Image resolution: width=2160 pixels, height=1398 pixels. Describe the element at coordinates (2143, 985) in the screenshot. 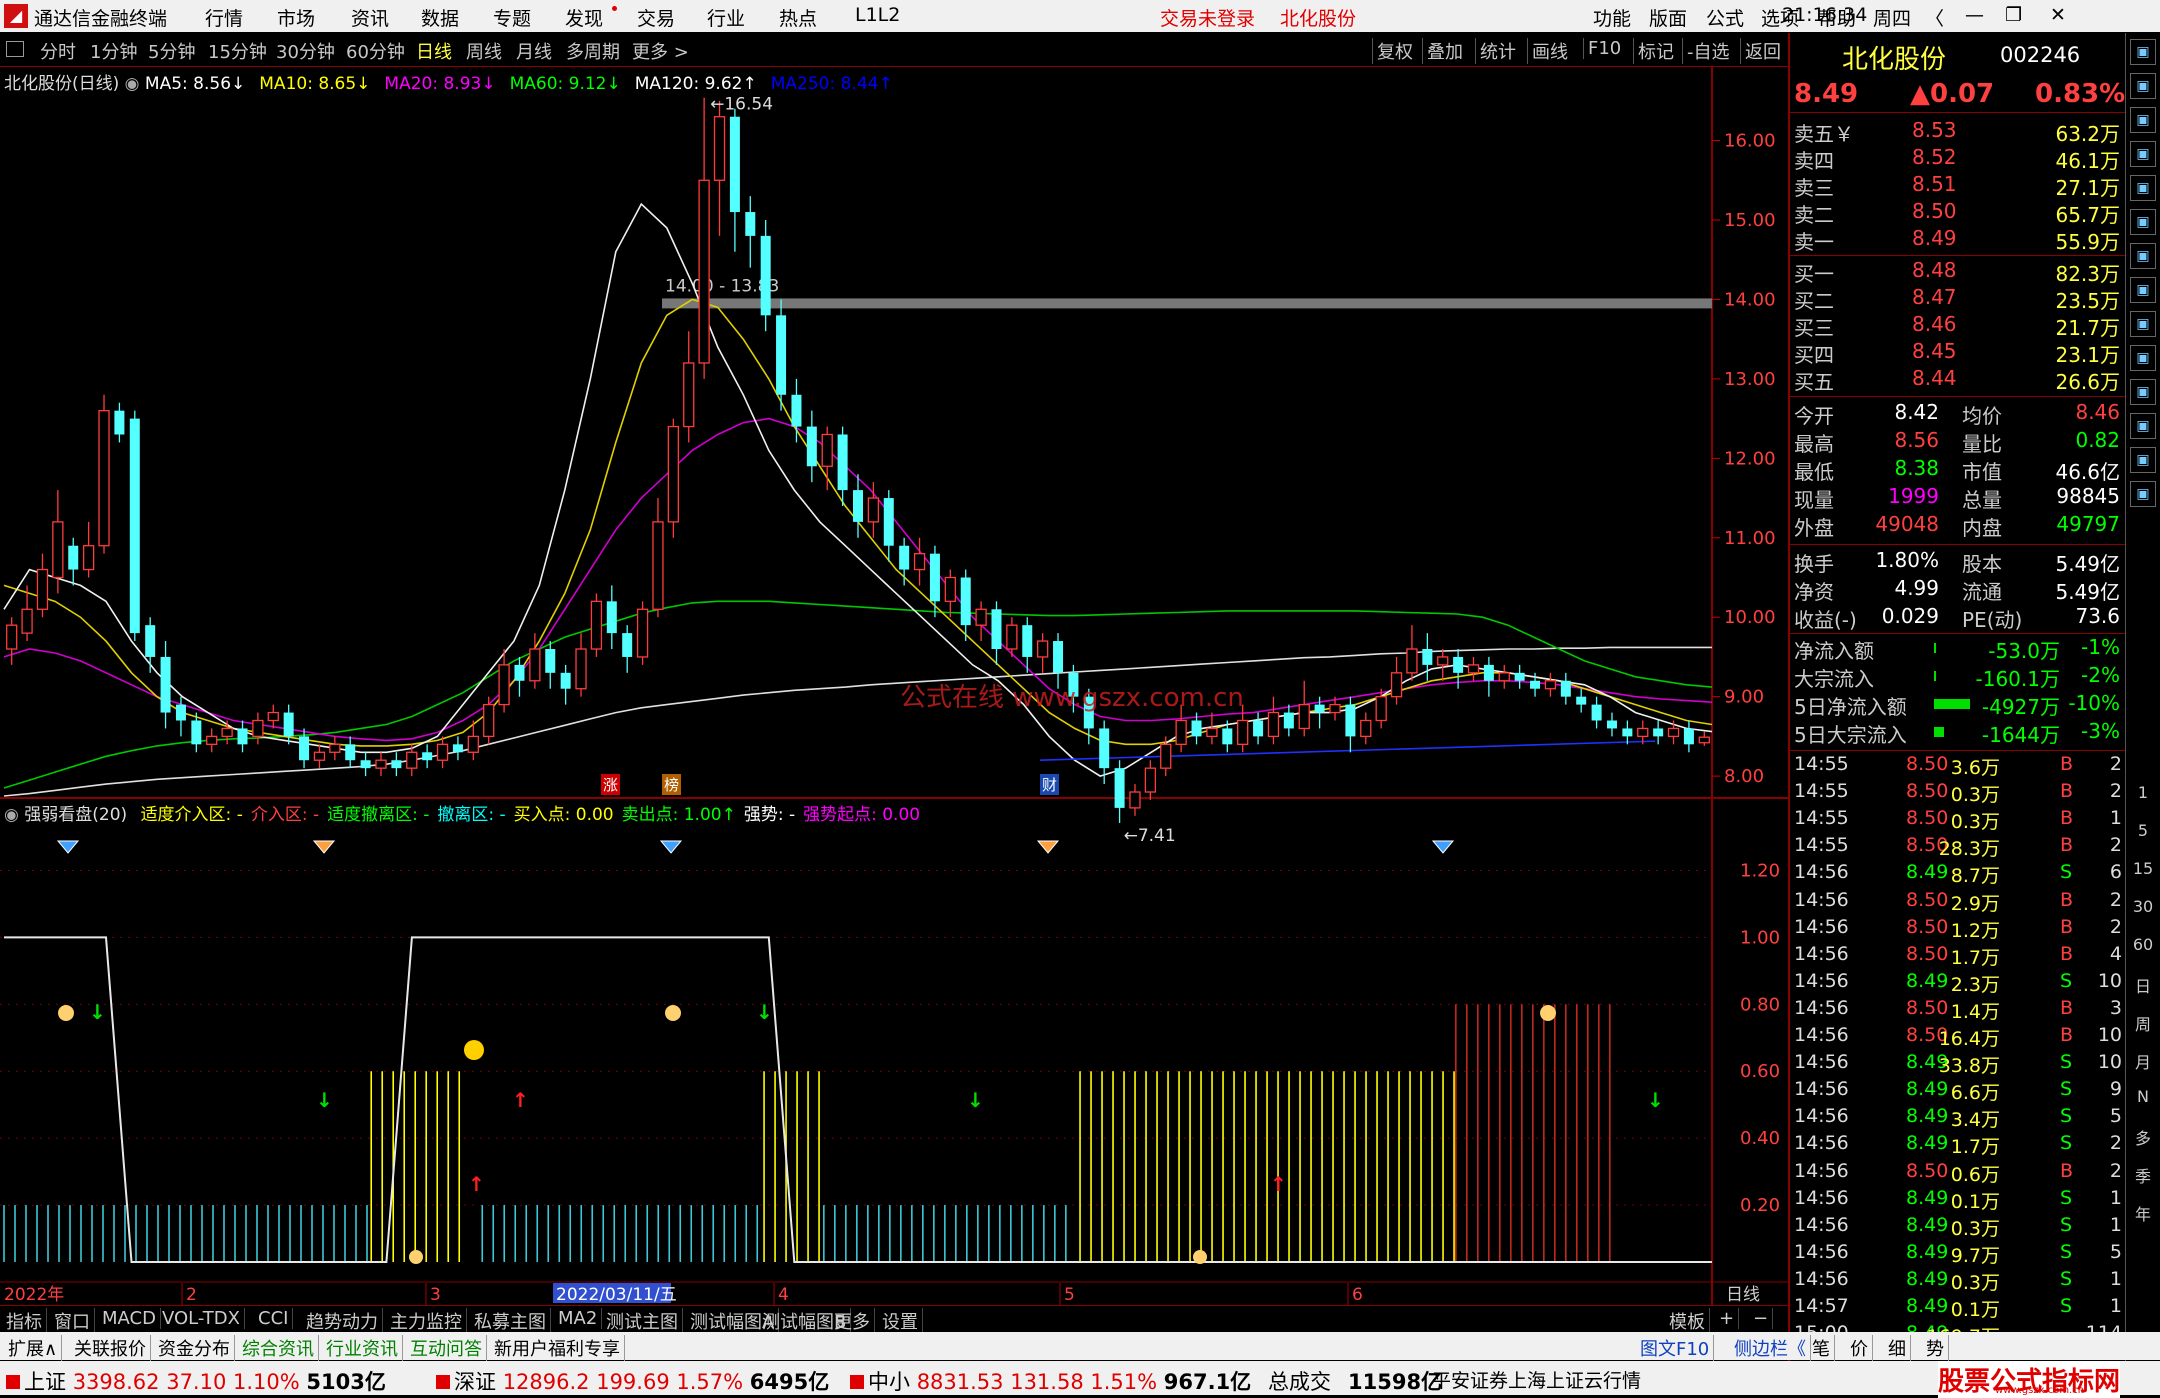

I see `side-period-label: 日` at that location.